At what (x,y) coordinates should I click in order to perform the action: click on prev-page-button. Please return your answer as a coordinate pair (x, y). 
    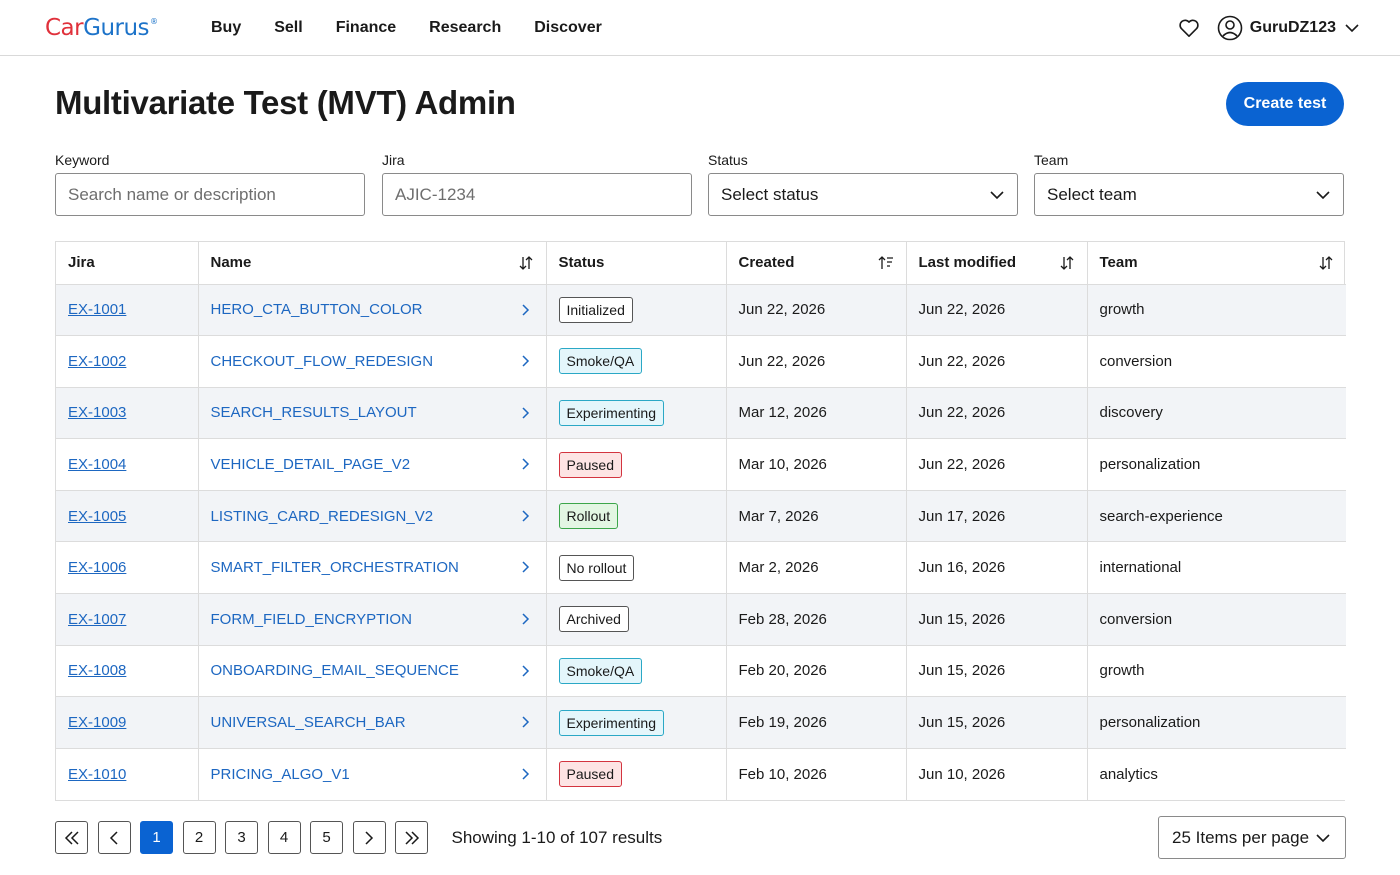
    Looking at the image, I should click on (114, 837).